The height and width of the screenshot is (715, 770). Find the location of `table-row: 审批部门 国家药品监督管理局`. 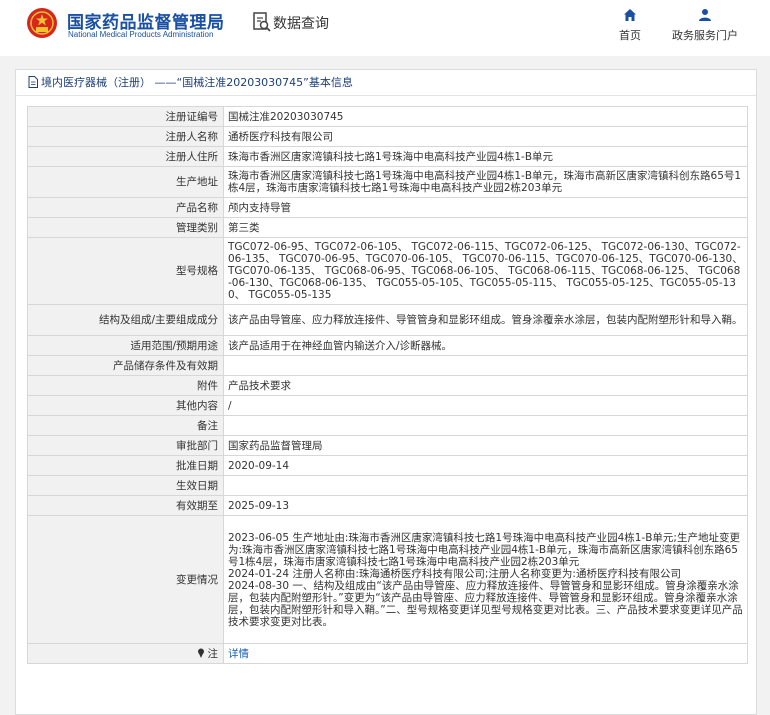

table-row: 审批部门 国家药品监督管理局 is located at coordinates (387, 445).